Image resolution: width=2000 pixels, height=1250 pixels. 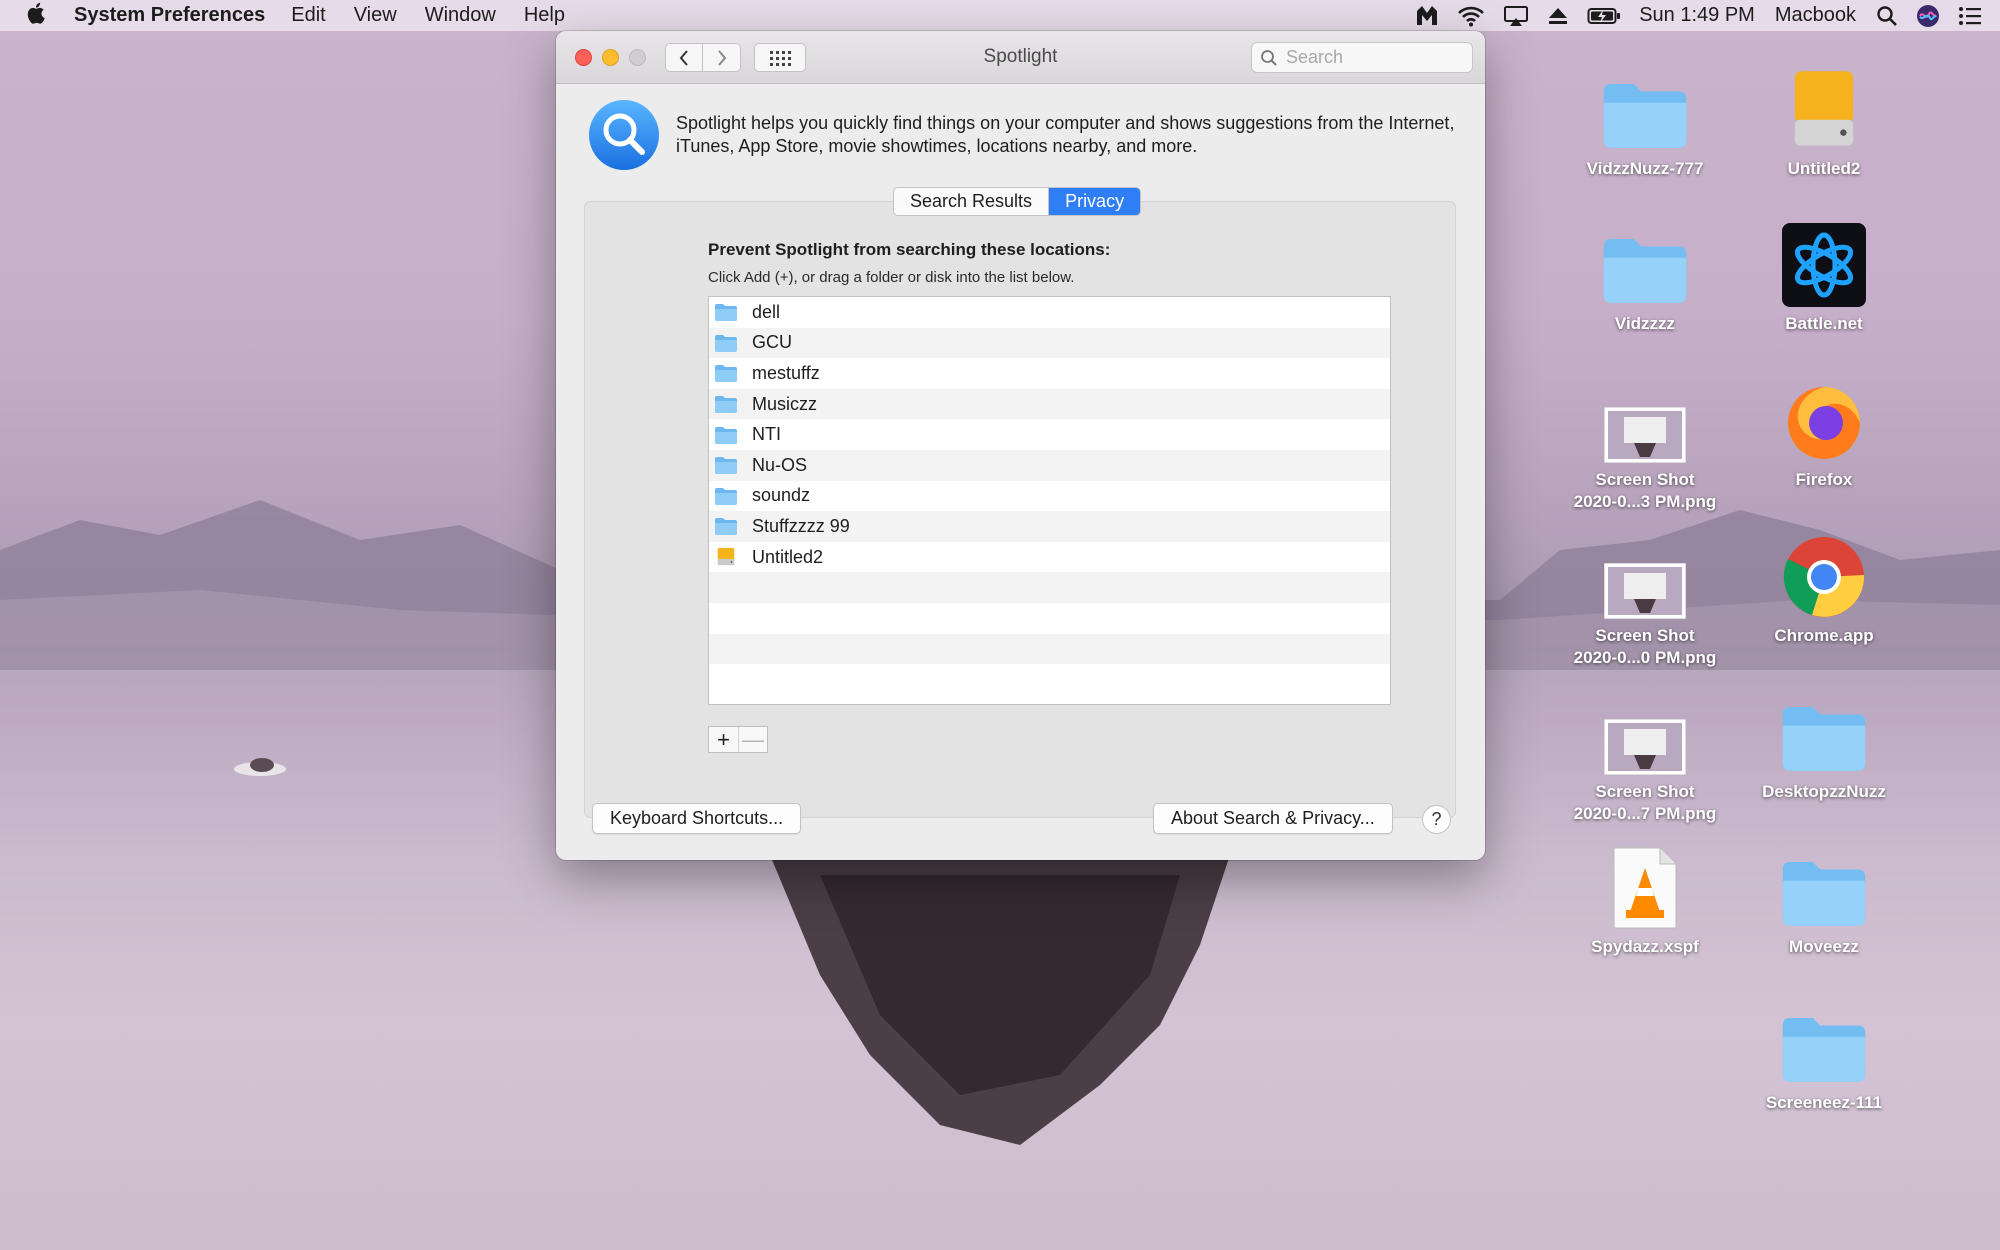 What do you see at coordinates (1049, 312) in the screenshot?
I see `list-item: dell` at bounding box center [1049, 312].